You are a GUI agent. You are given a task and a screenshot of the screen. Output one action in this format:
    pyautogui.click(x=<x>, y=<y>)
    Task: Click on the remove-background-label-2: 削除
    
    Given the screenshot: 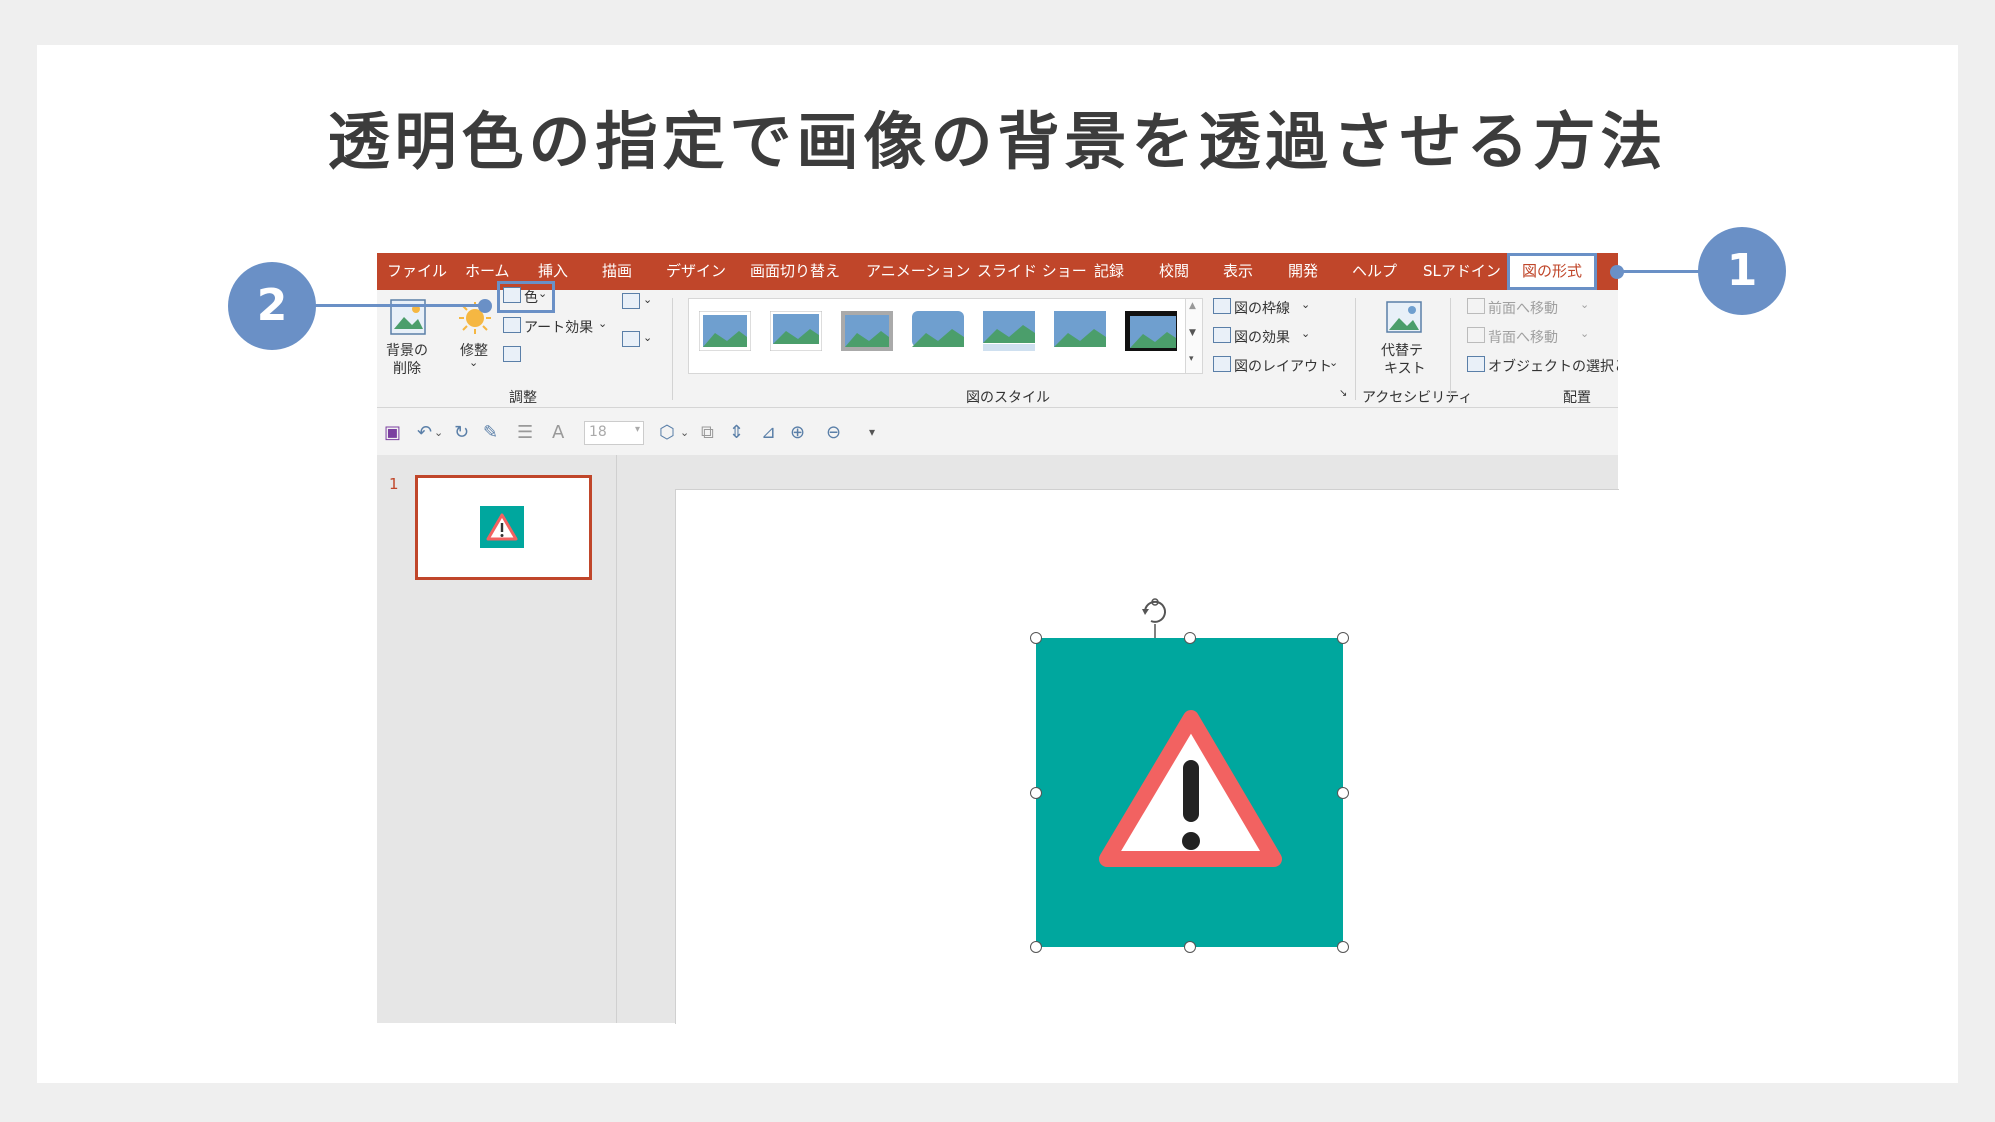 What is the action you would take?
    pyautogui.click(x=407, y=368)
    